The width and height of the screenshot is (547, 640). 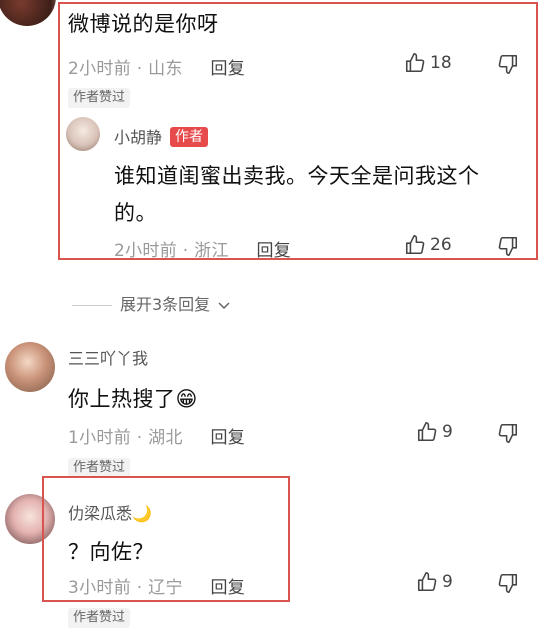 What do you see at coordinates (92, 305) in the screenshot?
I see `divider` at bounding box center [92, 305].